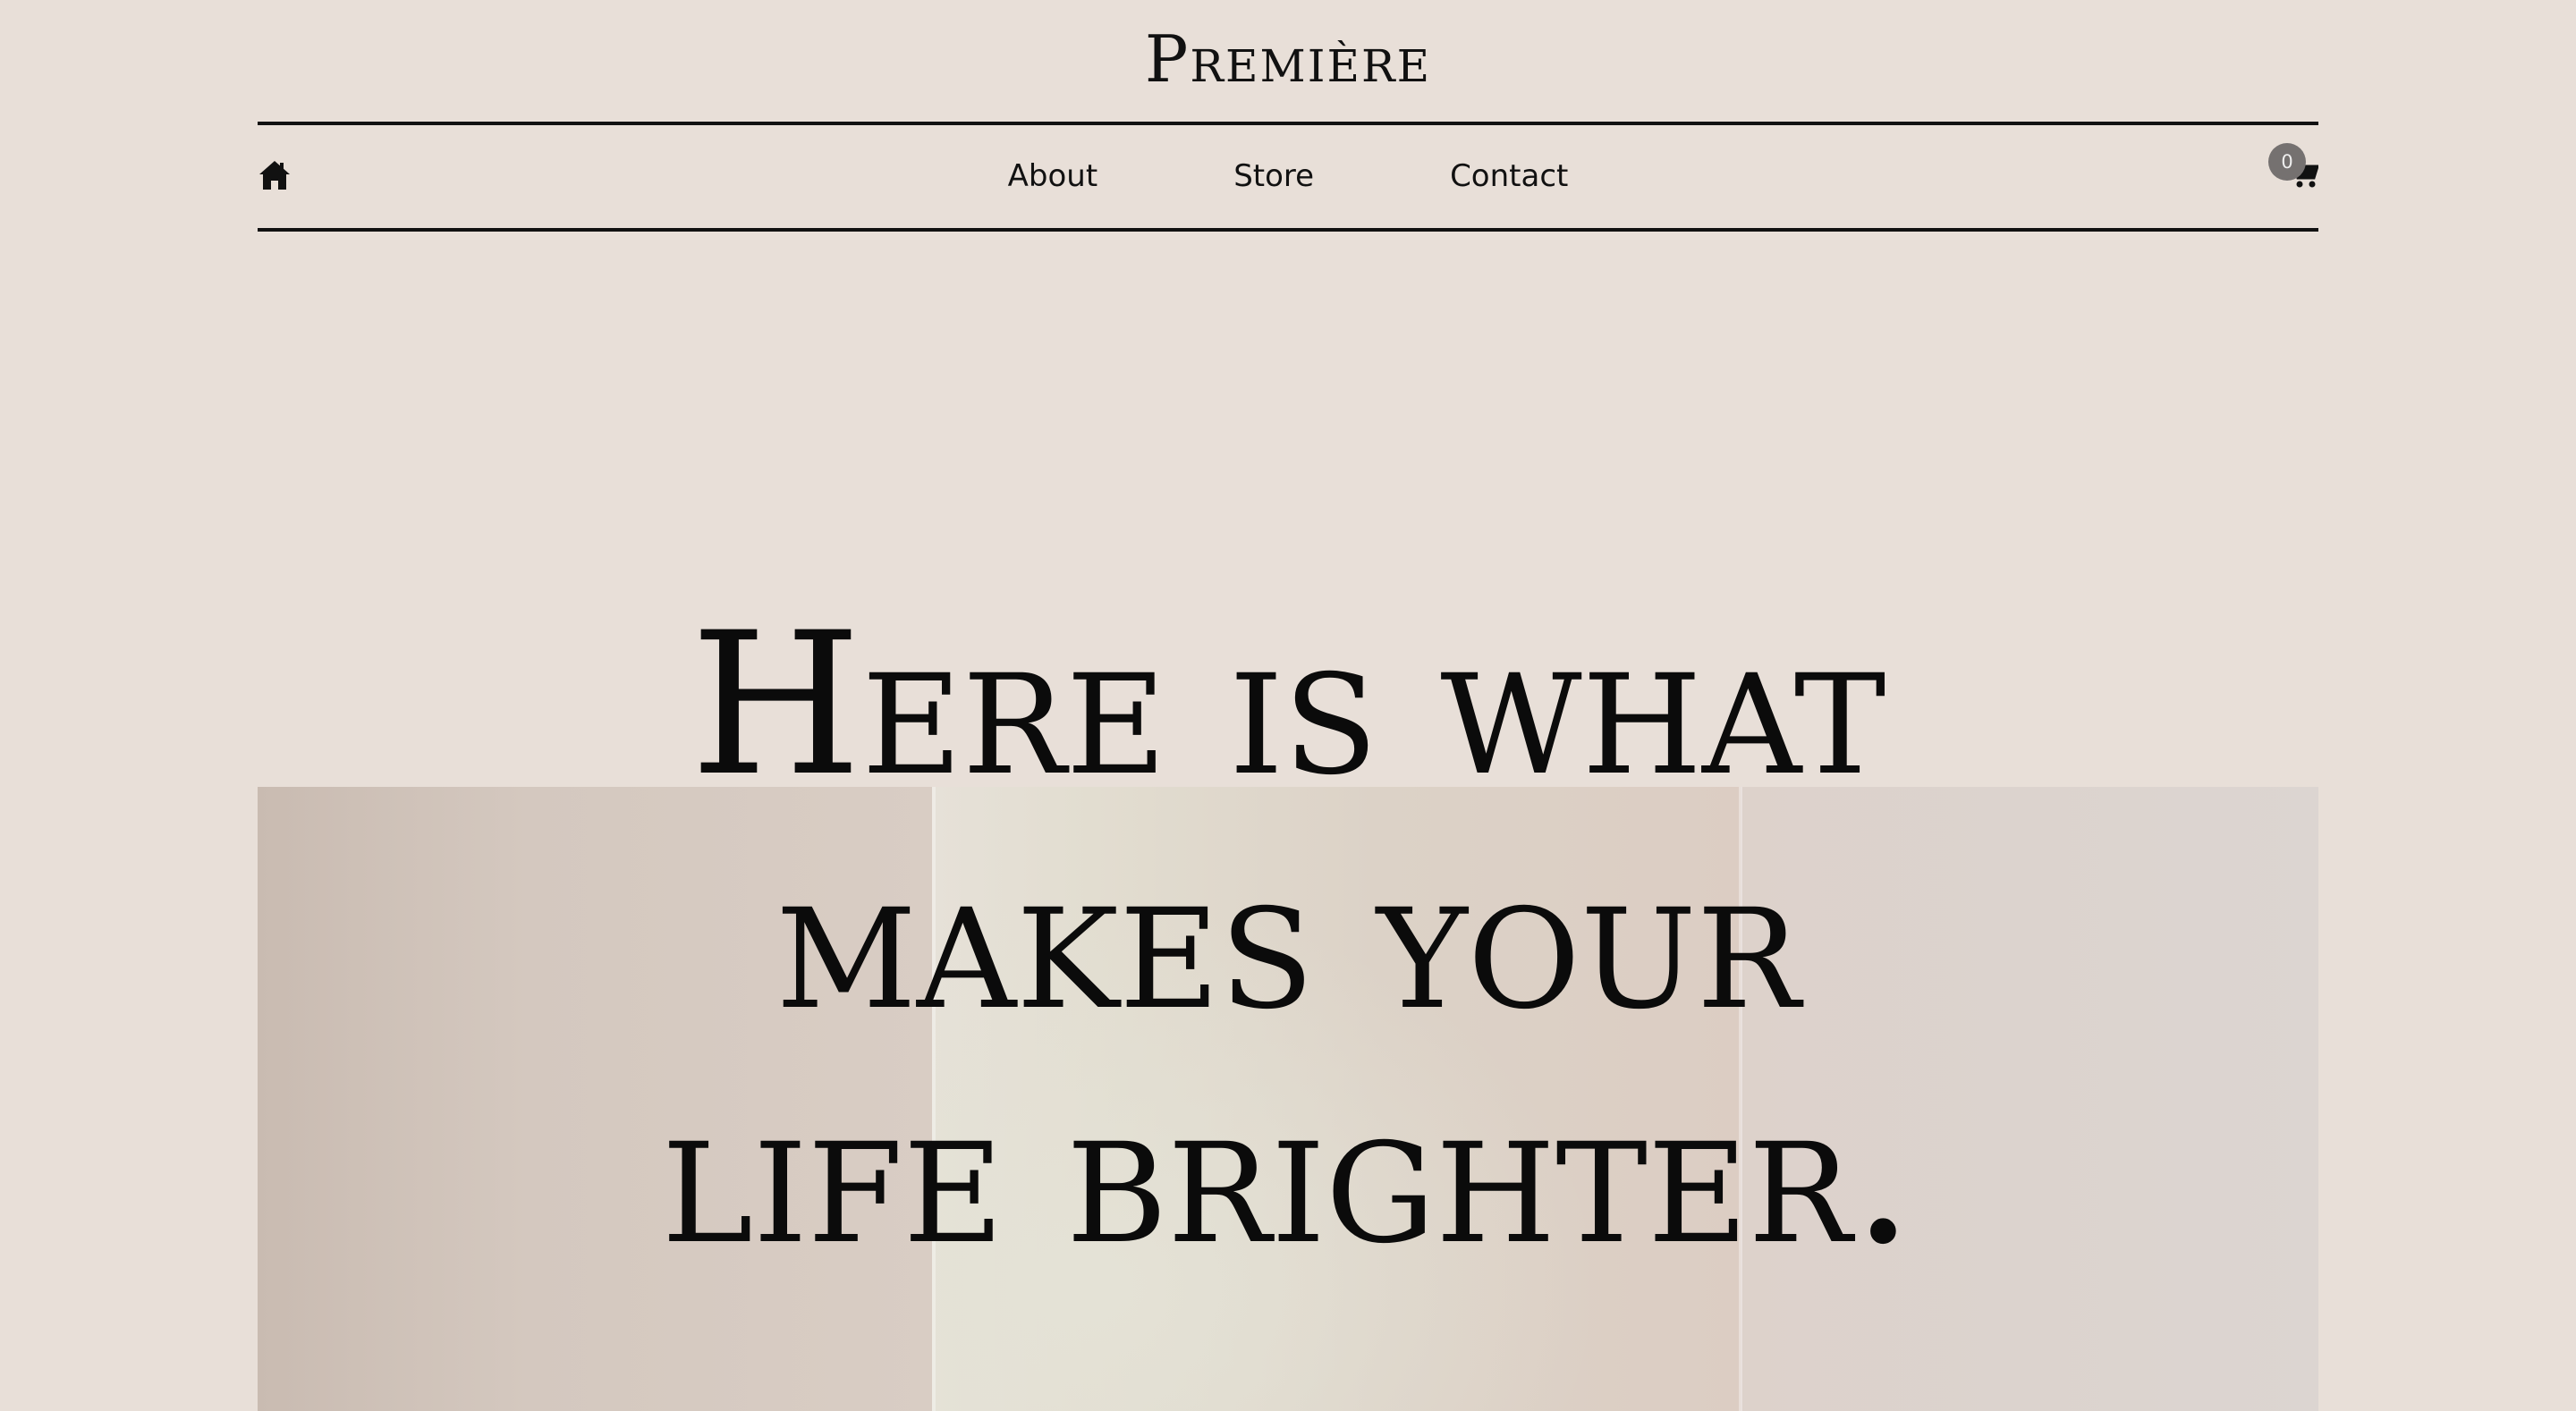  I want to click on cart-count-badge: 0, so click(2287, 162).